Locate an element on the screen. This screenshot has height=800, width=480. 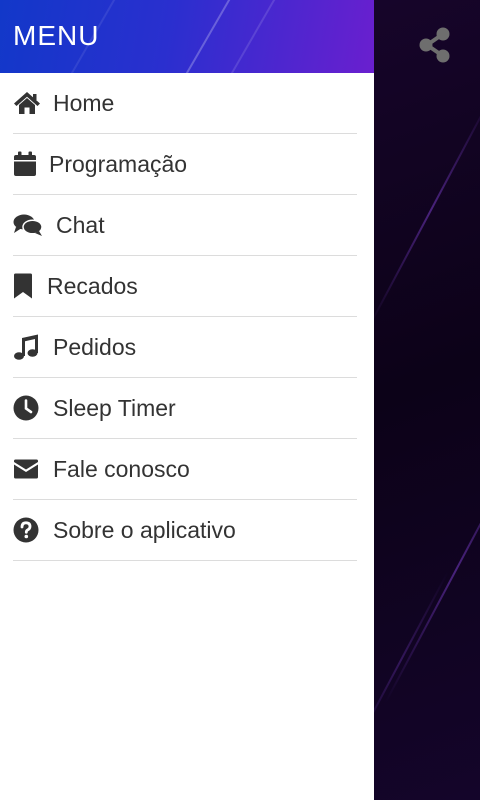
menu-item-label: Fale conosco is located at coordinates (121, 468).